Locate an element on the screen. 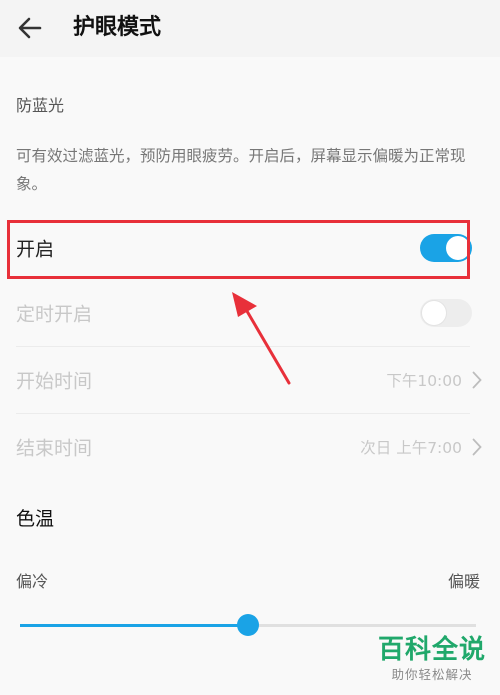 The height and width of the screenshot is (695, 500). blue-light-description: 可有效过滤蓝光，预防用眼疲劳。开启后，屏幕显示偏暖为正常现象。 is located at coordinates (241, 170).